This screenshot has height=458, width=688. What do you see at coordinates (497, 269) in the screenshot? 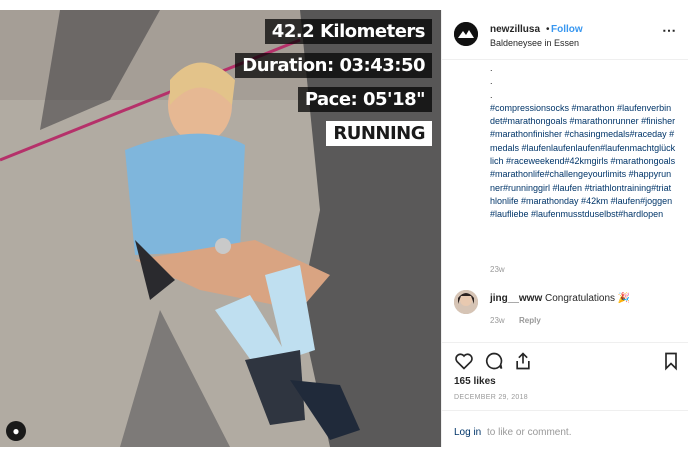
I see `caption-timestamp: 23w` at bounding box center [497, 269].